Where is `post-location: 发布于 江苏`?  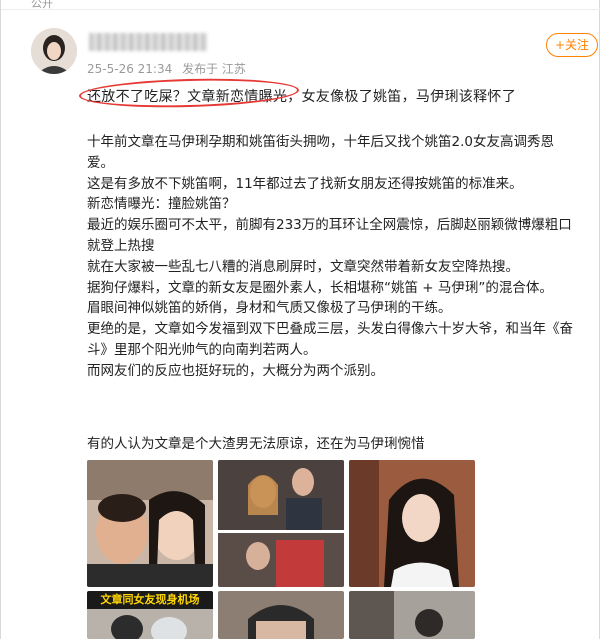
post-location: 发布于 江苏 is located at coordinates (214, 69).